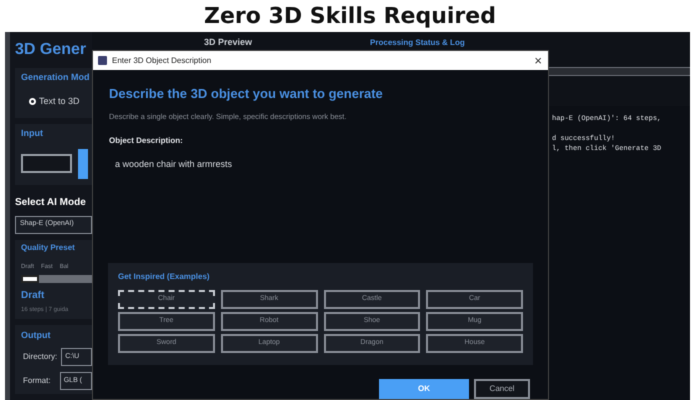  What do you see at coordinates (33, 295) in the screenshot?
I see `preset-name: Draft` at bounding box center [33, 295].